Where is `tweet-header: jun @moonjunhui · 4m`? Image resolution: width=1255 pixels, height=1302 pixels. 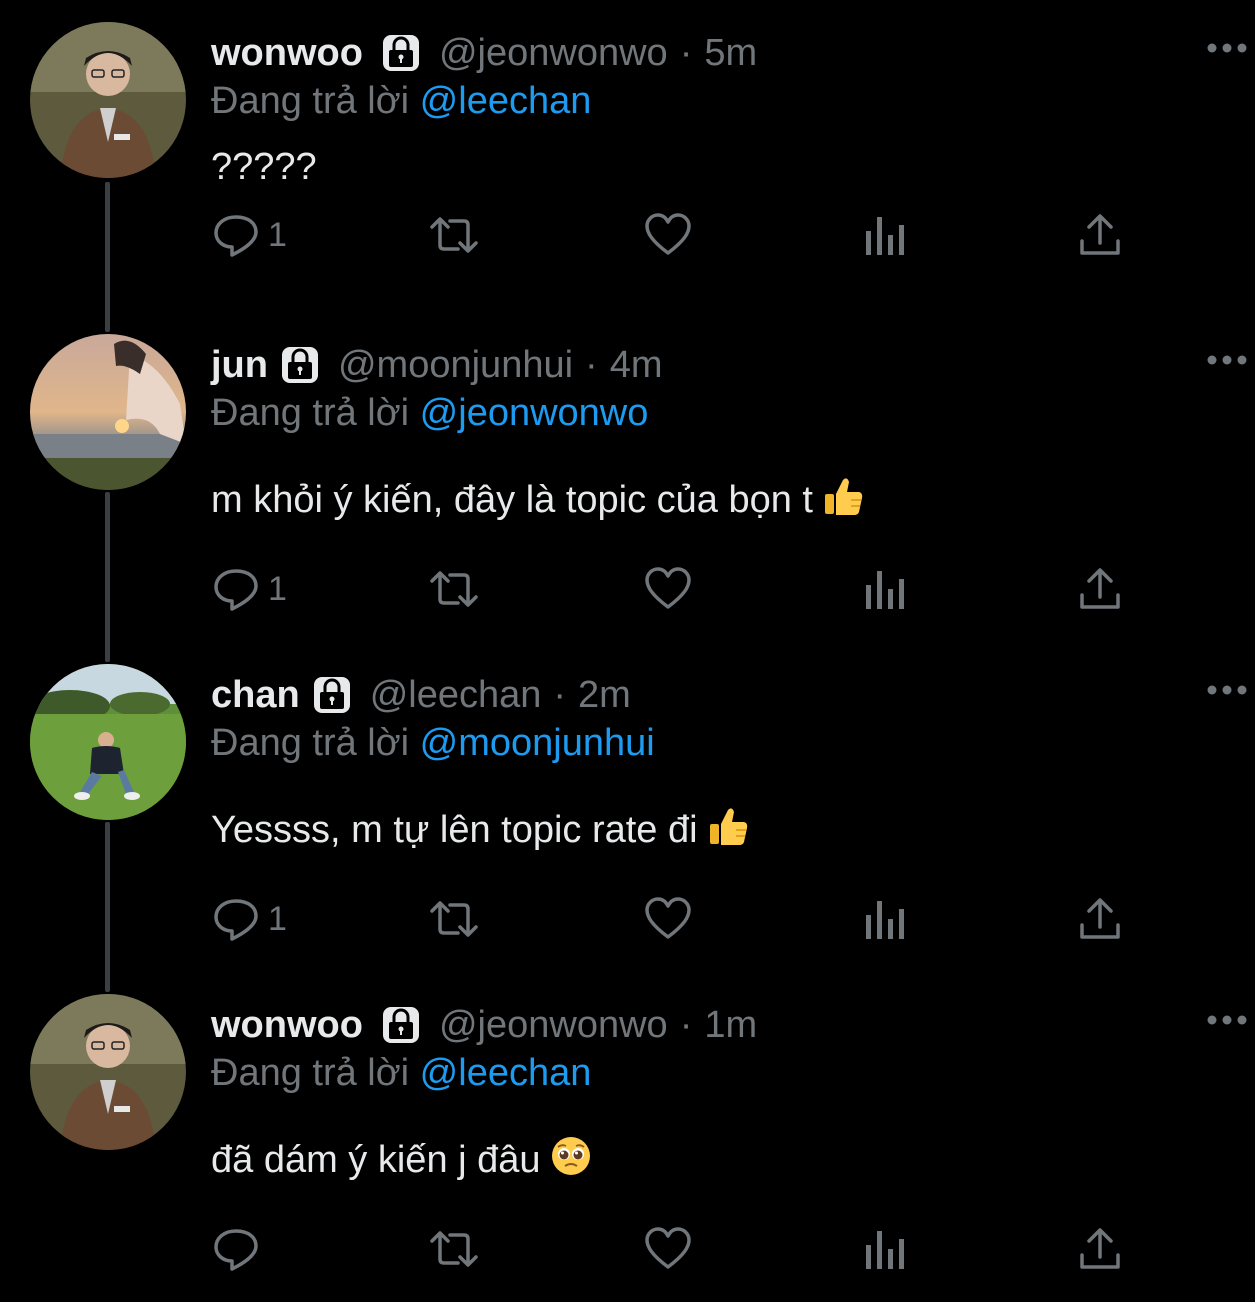 tweet-header: jun @moonjunhui · 4m is located at coordinates (437, 365).